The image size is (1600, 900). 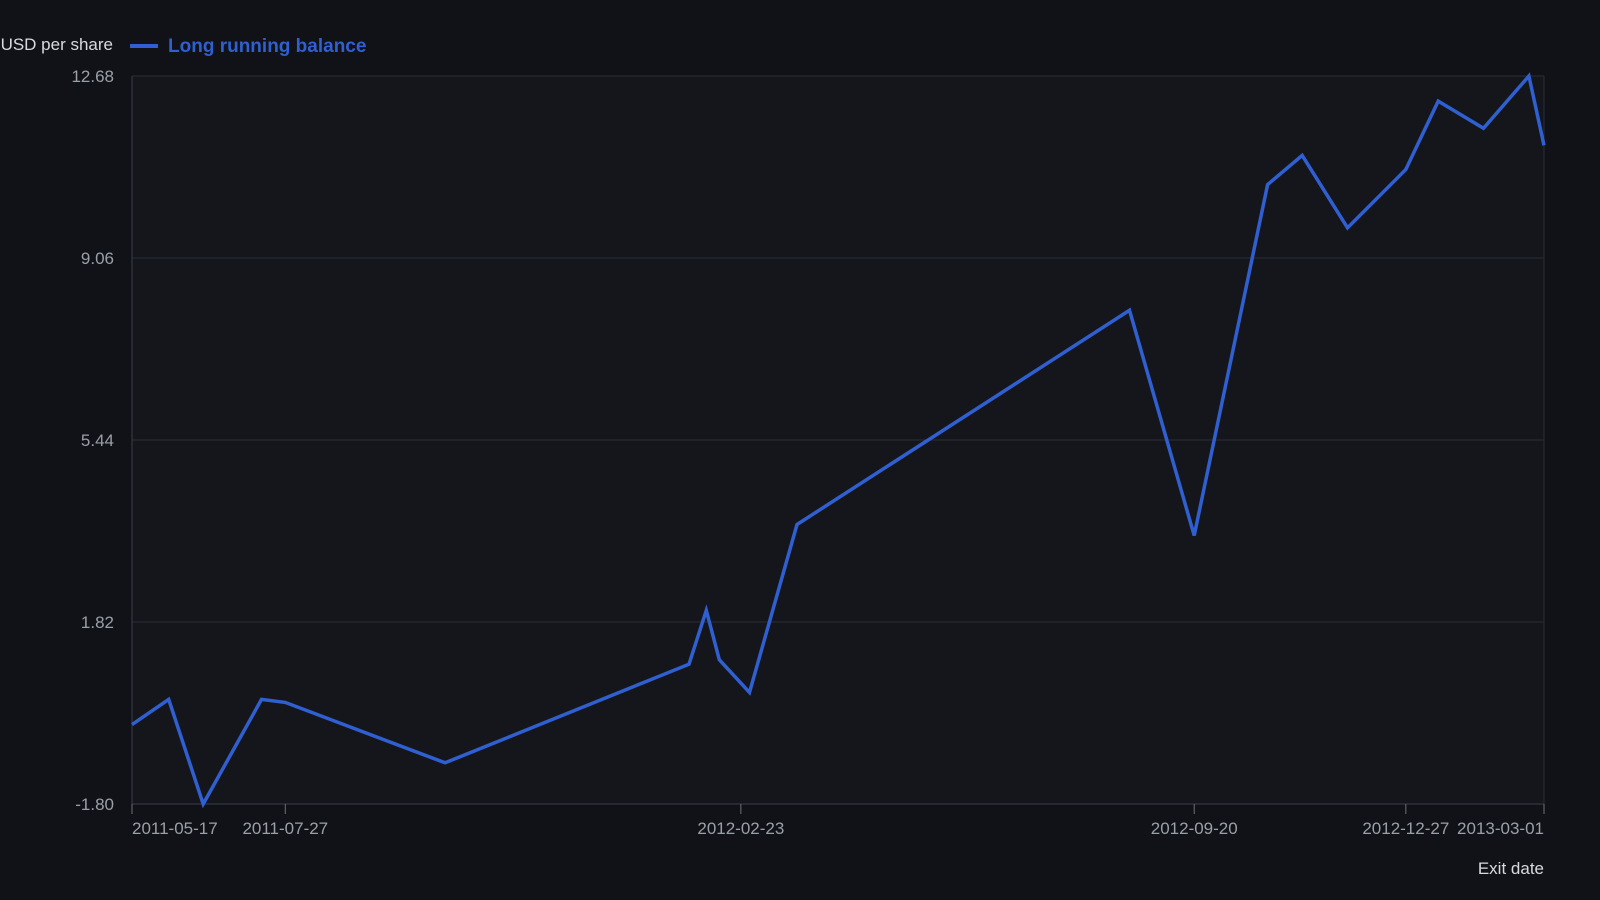 What do you see at coordinates (267, 46) in the screenshot?
I see `legend-label: Long running balance` at bounding box center [267, 46].